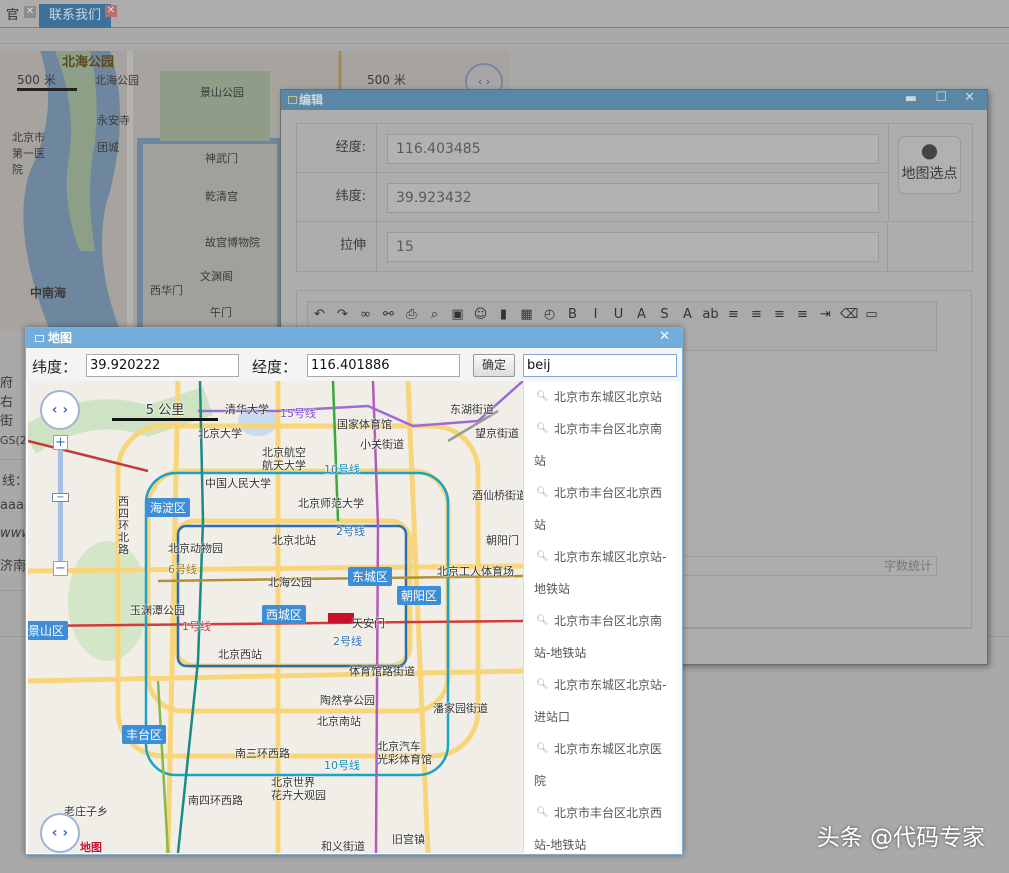  Describe the element at coordinates (382, 671) in the screenshot. I see `map-label: 体育馆路街道` at that location.